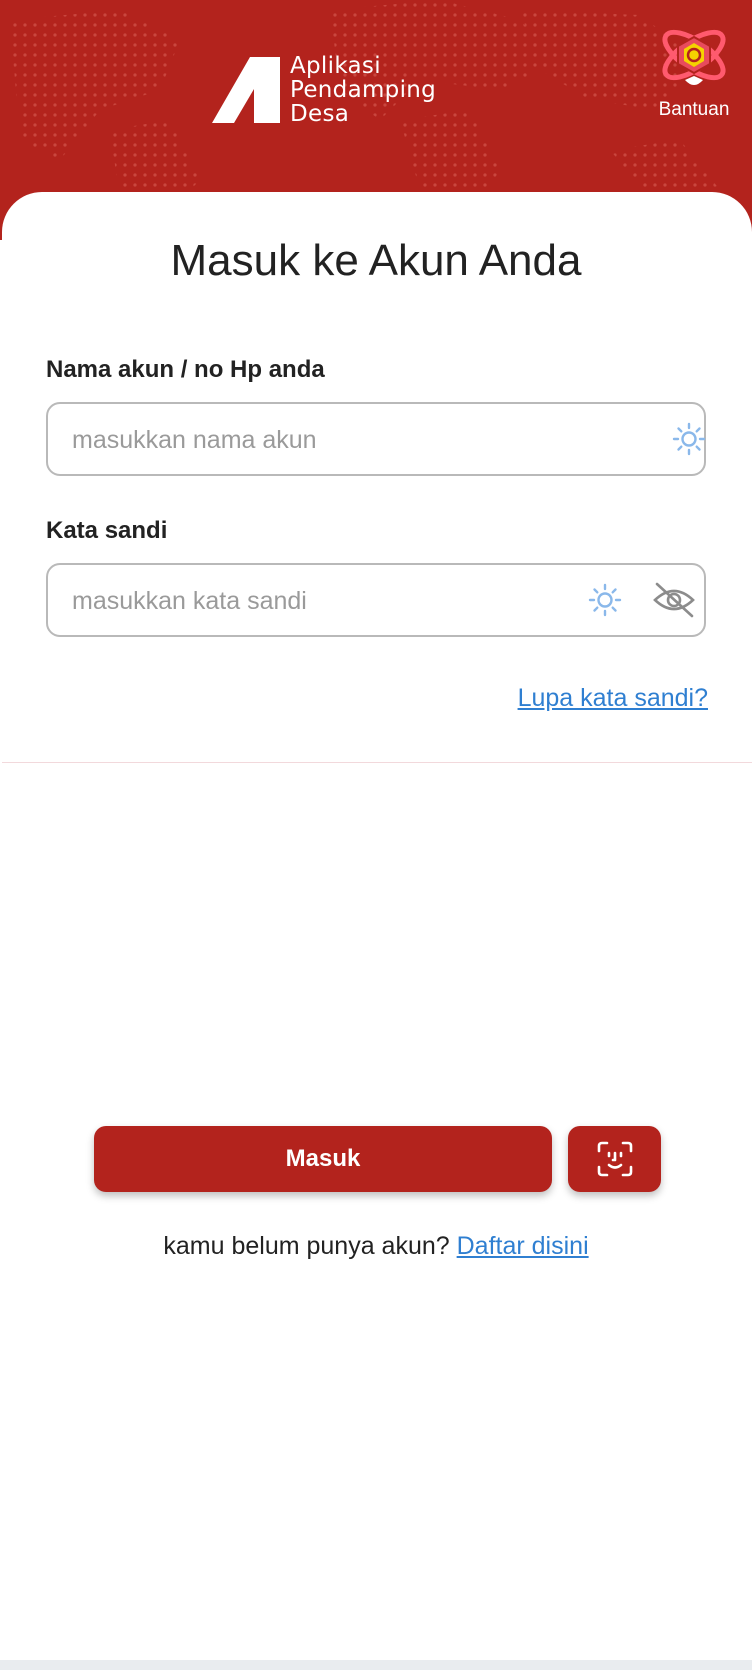  I want to click on password-input, so click(307, 601).